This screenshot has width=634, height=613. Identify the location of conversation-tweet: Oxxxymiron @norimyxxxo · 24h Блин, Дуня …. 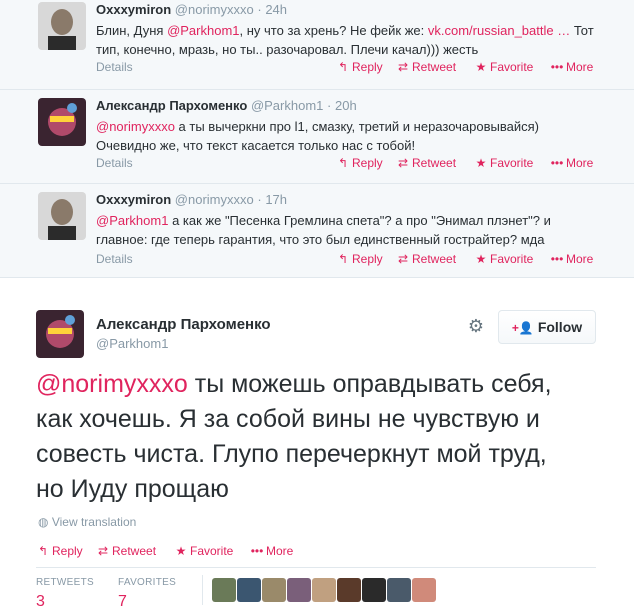
(317, 45).